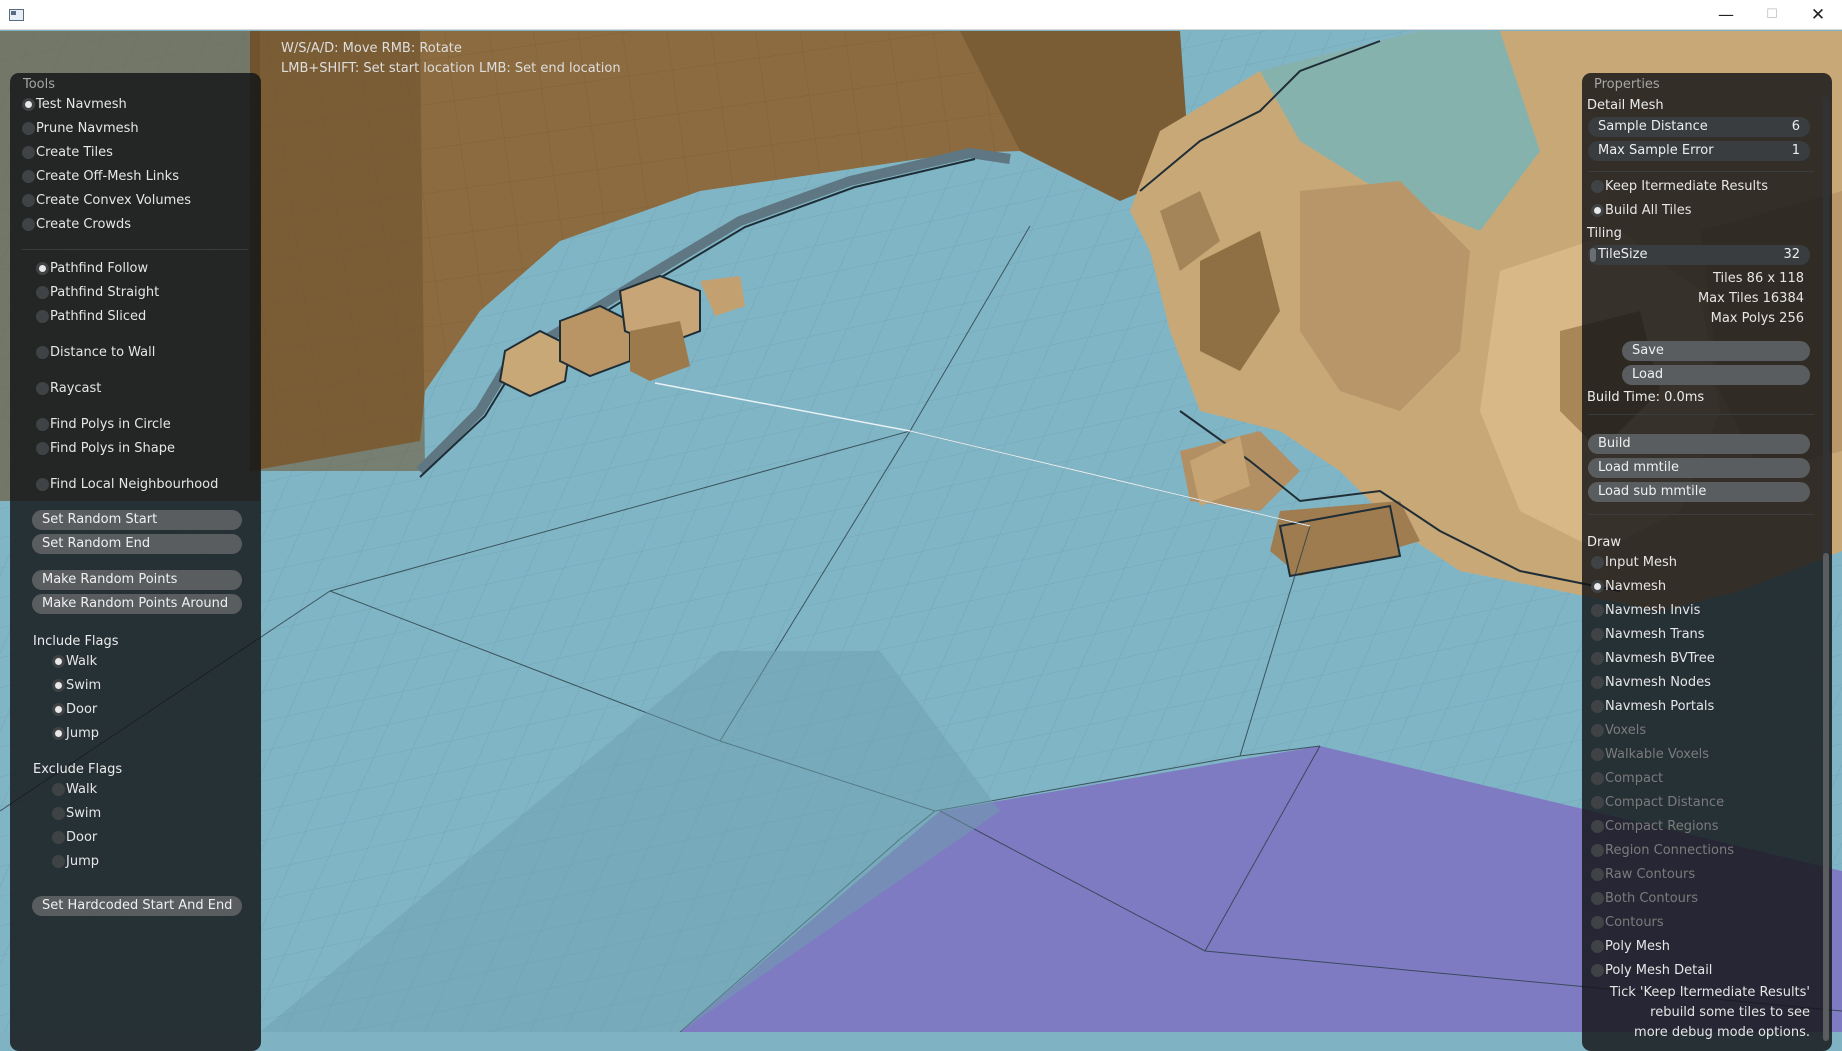 The image size is (1842, 1051). What do you see at coordinates (105, 292) in the screenshot?
I see `mode-item-label: Pathfind Straight` at bounding box center [105, 292].